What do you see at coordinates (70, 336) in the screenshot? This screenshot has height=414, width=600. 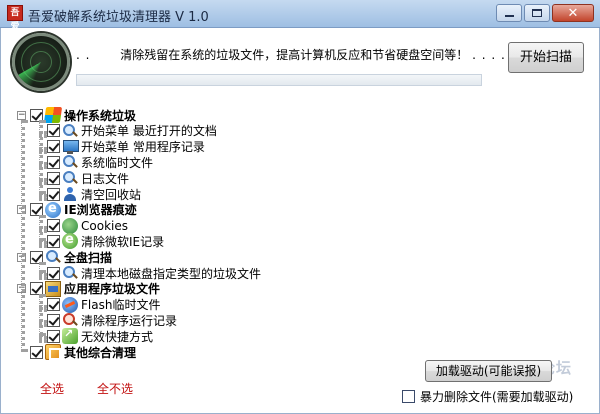 I see `shortcut-icon` at bounding box center [70, 336].